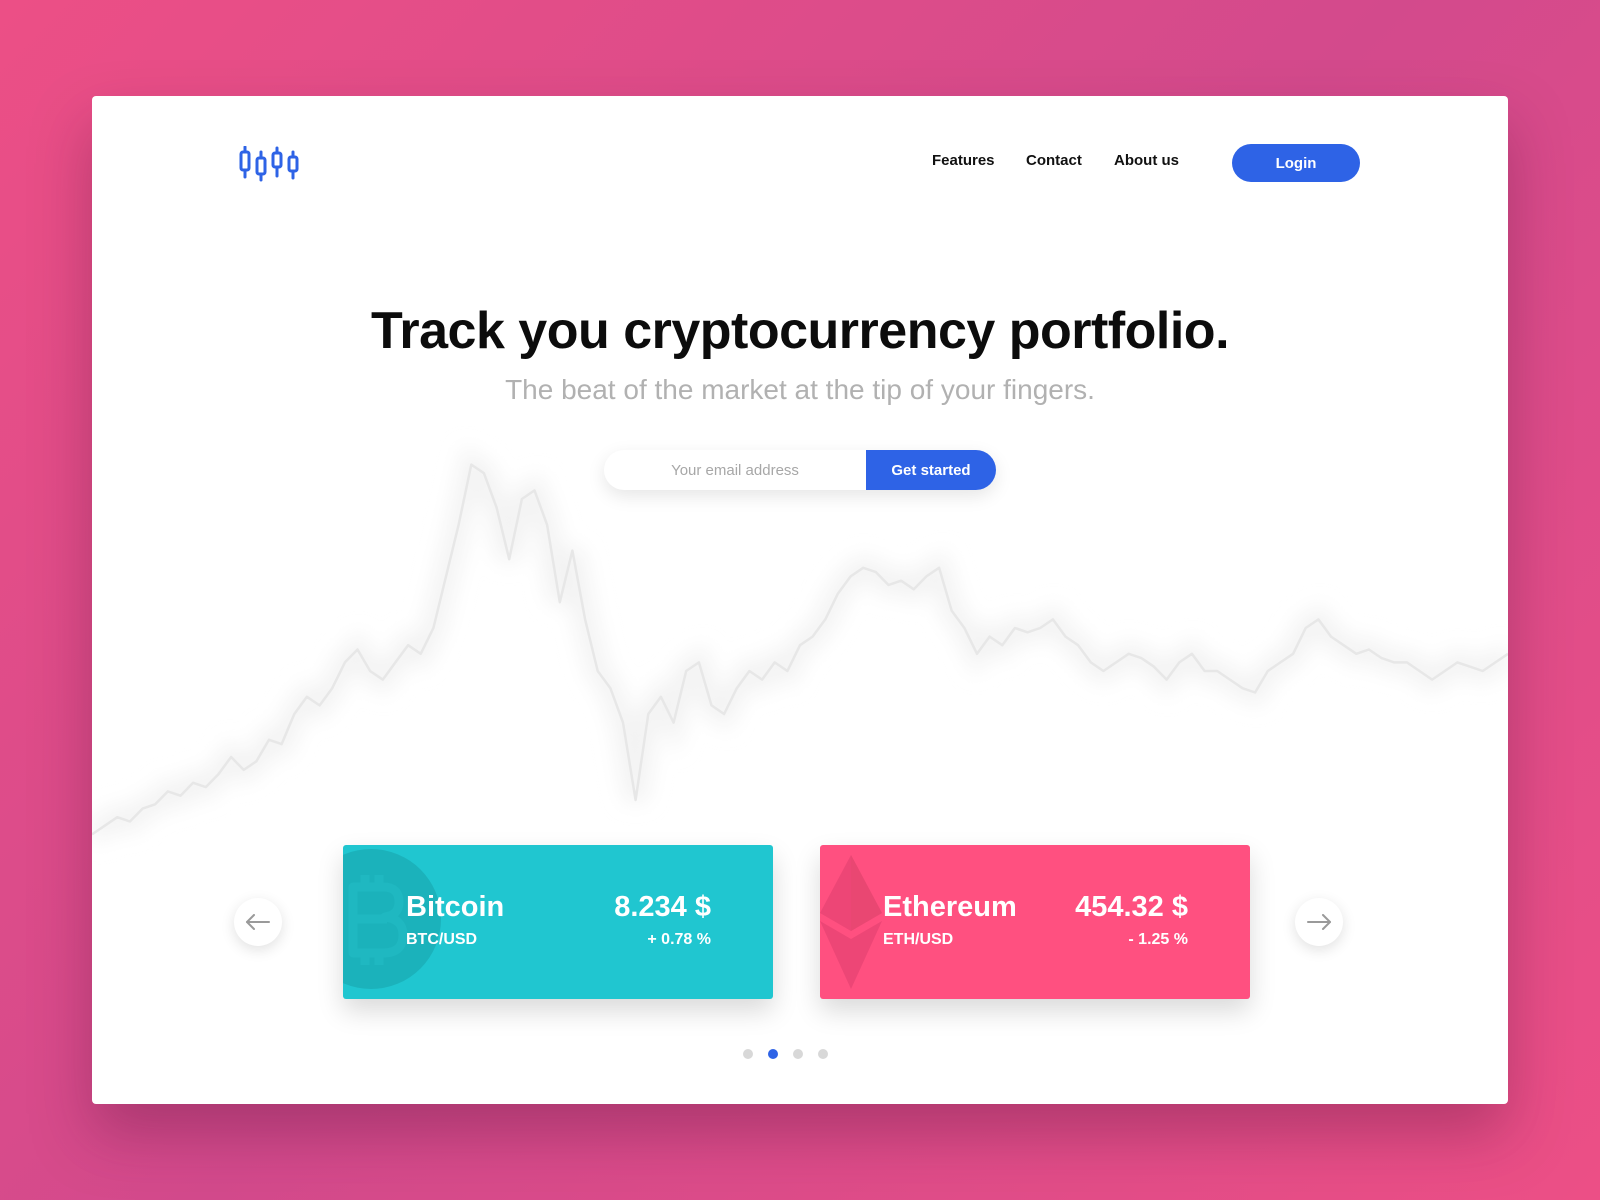 The width and height of the screenshot is (1600, 1200). I want to click on carousel-pagination, so click(800, 1055).